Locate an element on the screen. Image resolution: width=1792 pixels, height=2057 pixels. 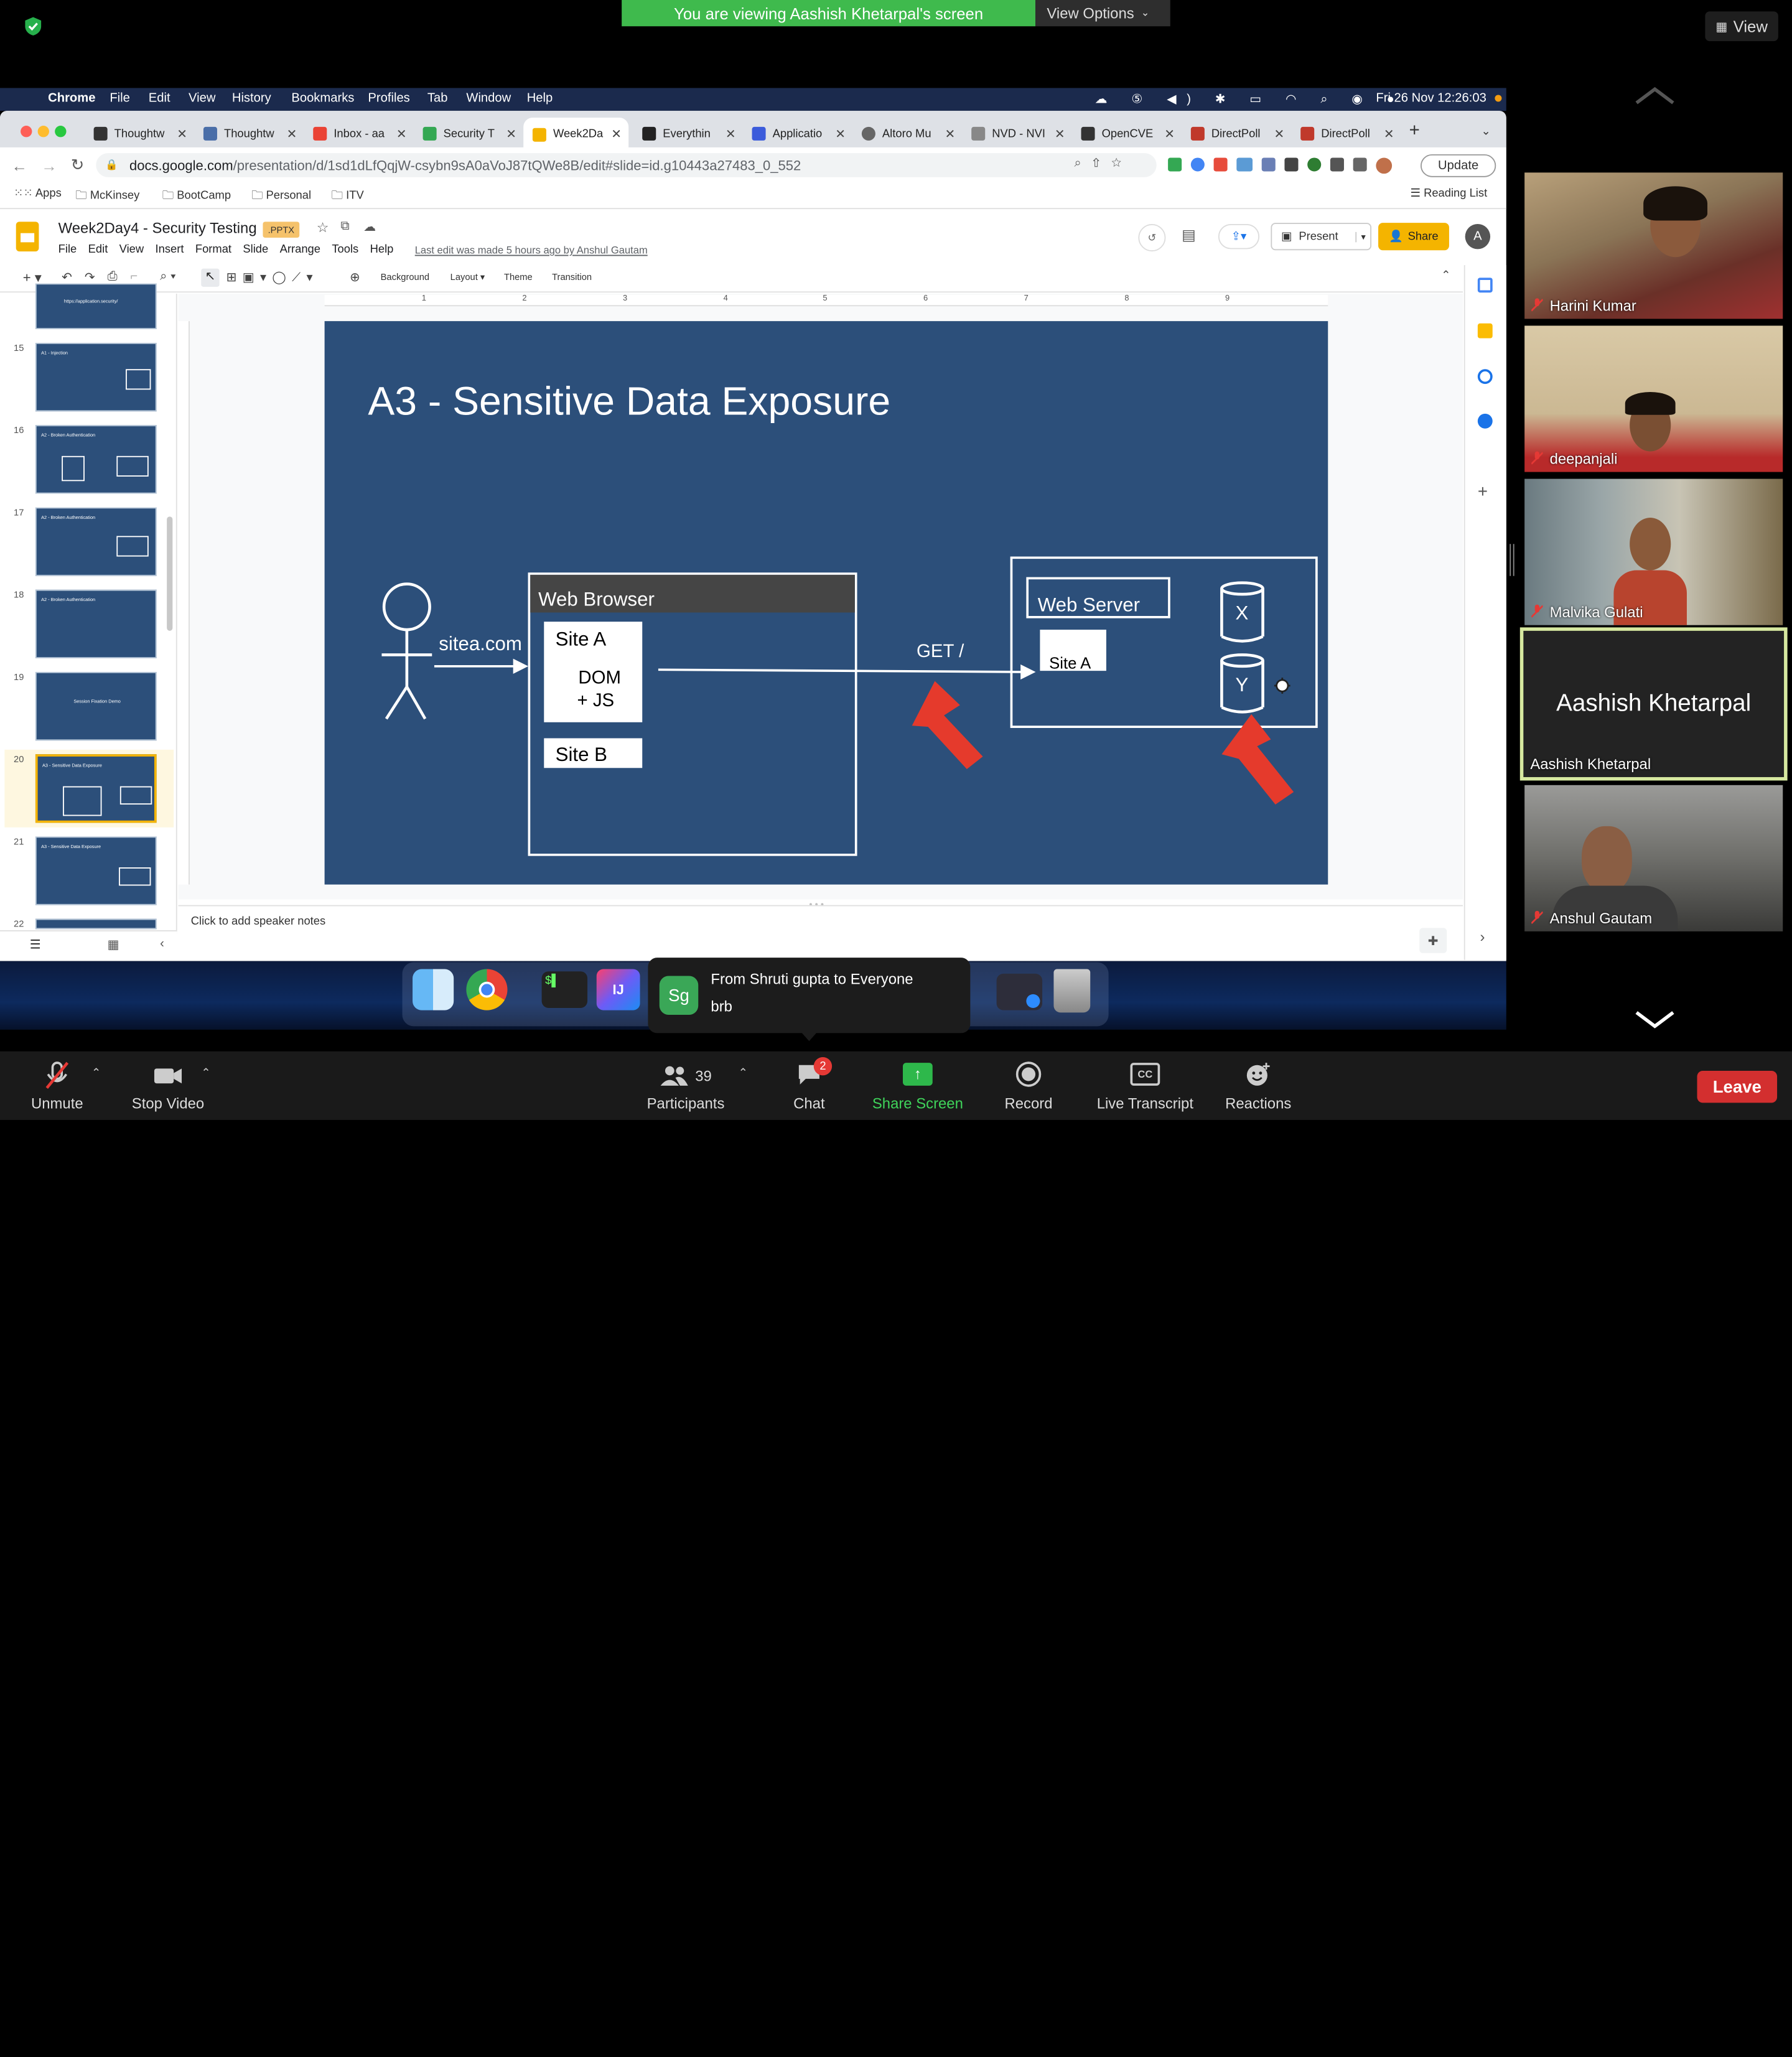
browser-tab: Altoro Mu ✕ is located at coordinates (908, 133).